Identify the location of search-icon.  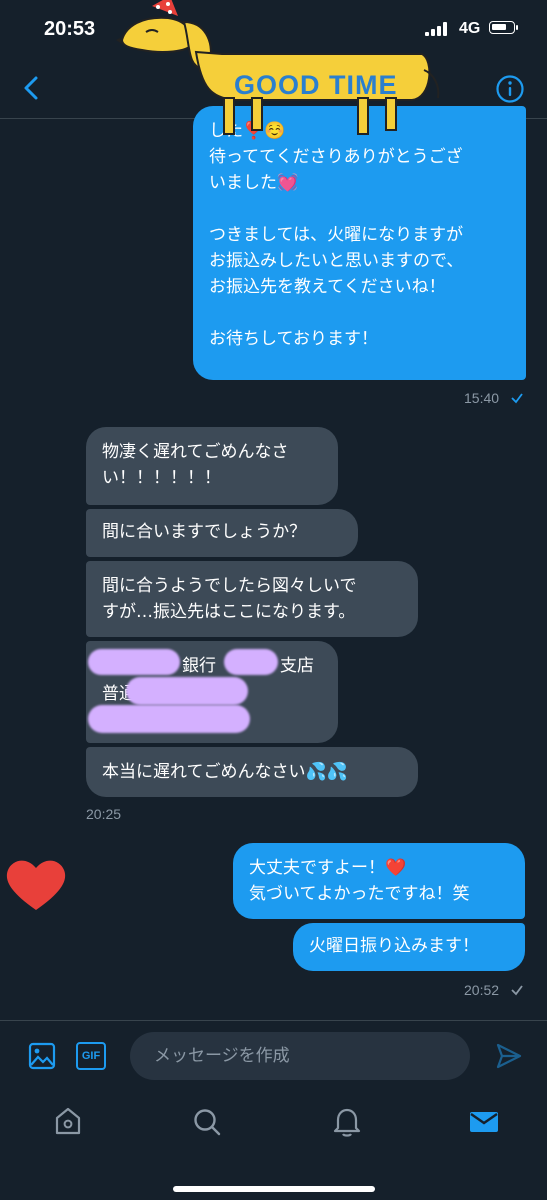
(207, 1122).